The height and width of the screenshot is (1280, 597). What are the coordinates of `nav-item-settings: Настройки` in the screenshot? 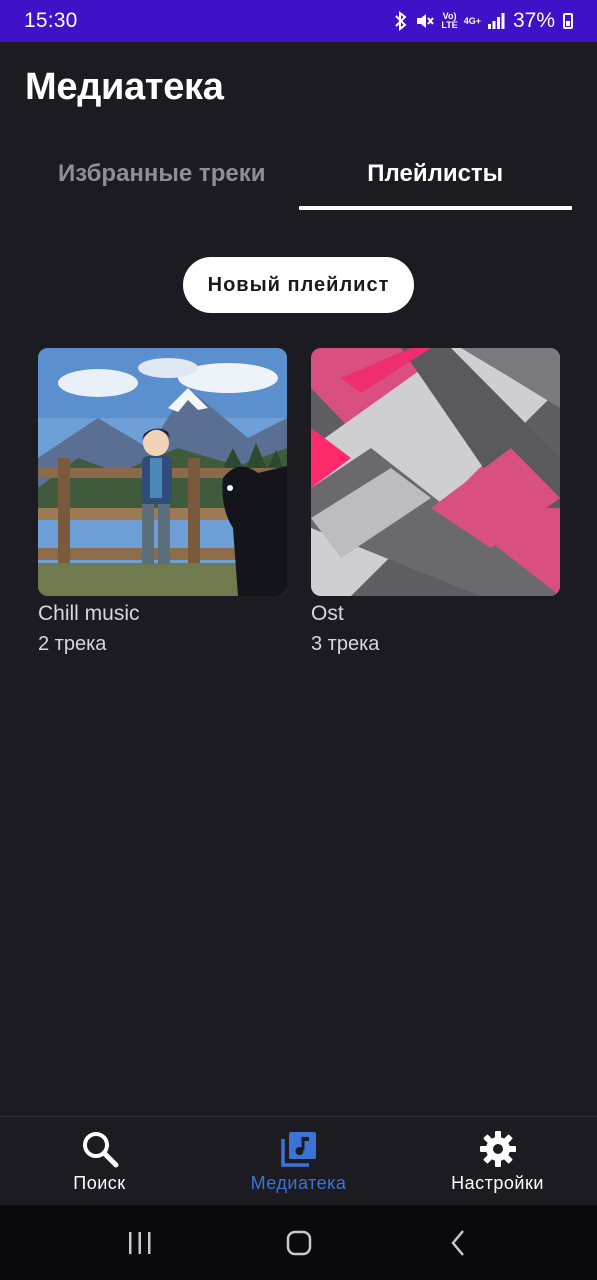 It's located at (497, 1161).